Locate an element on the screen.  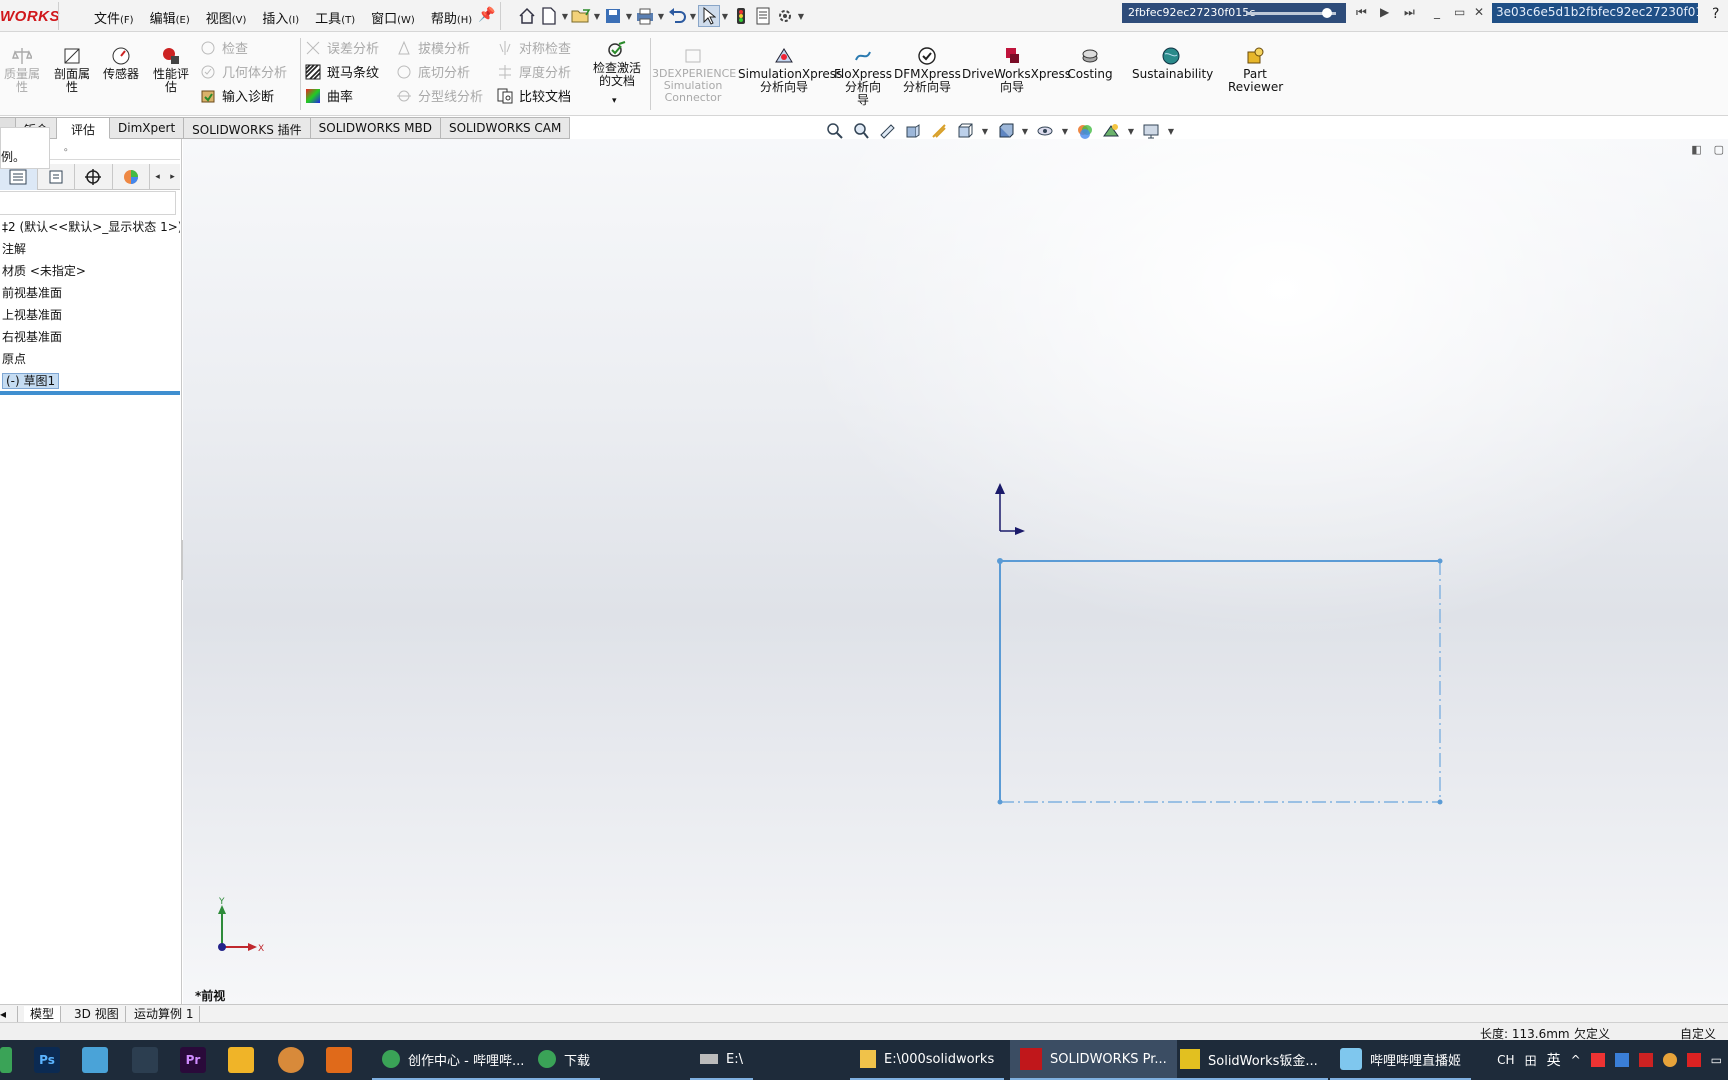
draft-analysis-button: 拔模分析 is located at coordinates (433, 47).